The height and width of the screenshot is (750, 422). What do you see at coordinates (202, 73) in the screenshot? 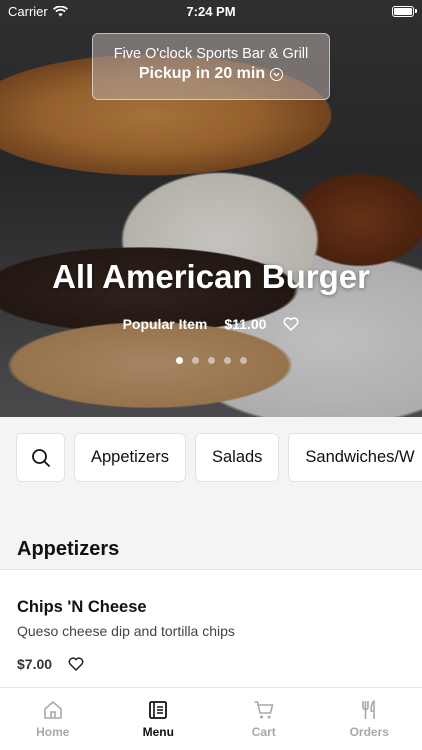
I see `pickup-time: Pickup in 20 min` at bounding box center [202, 73].